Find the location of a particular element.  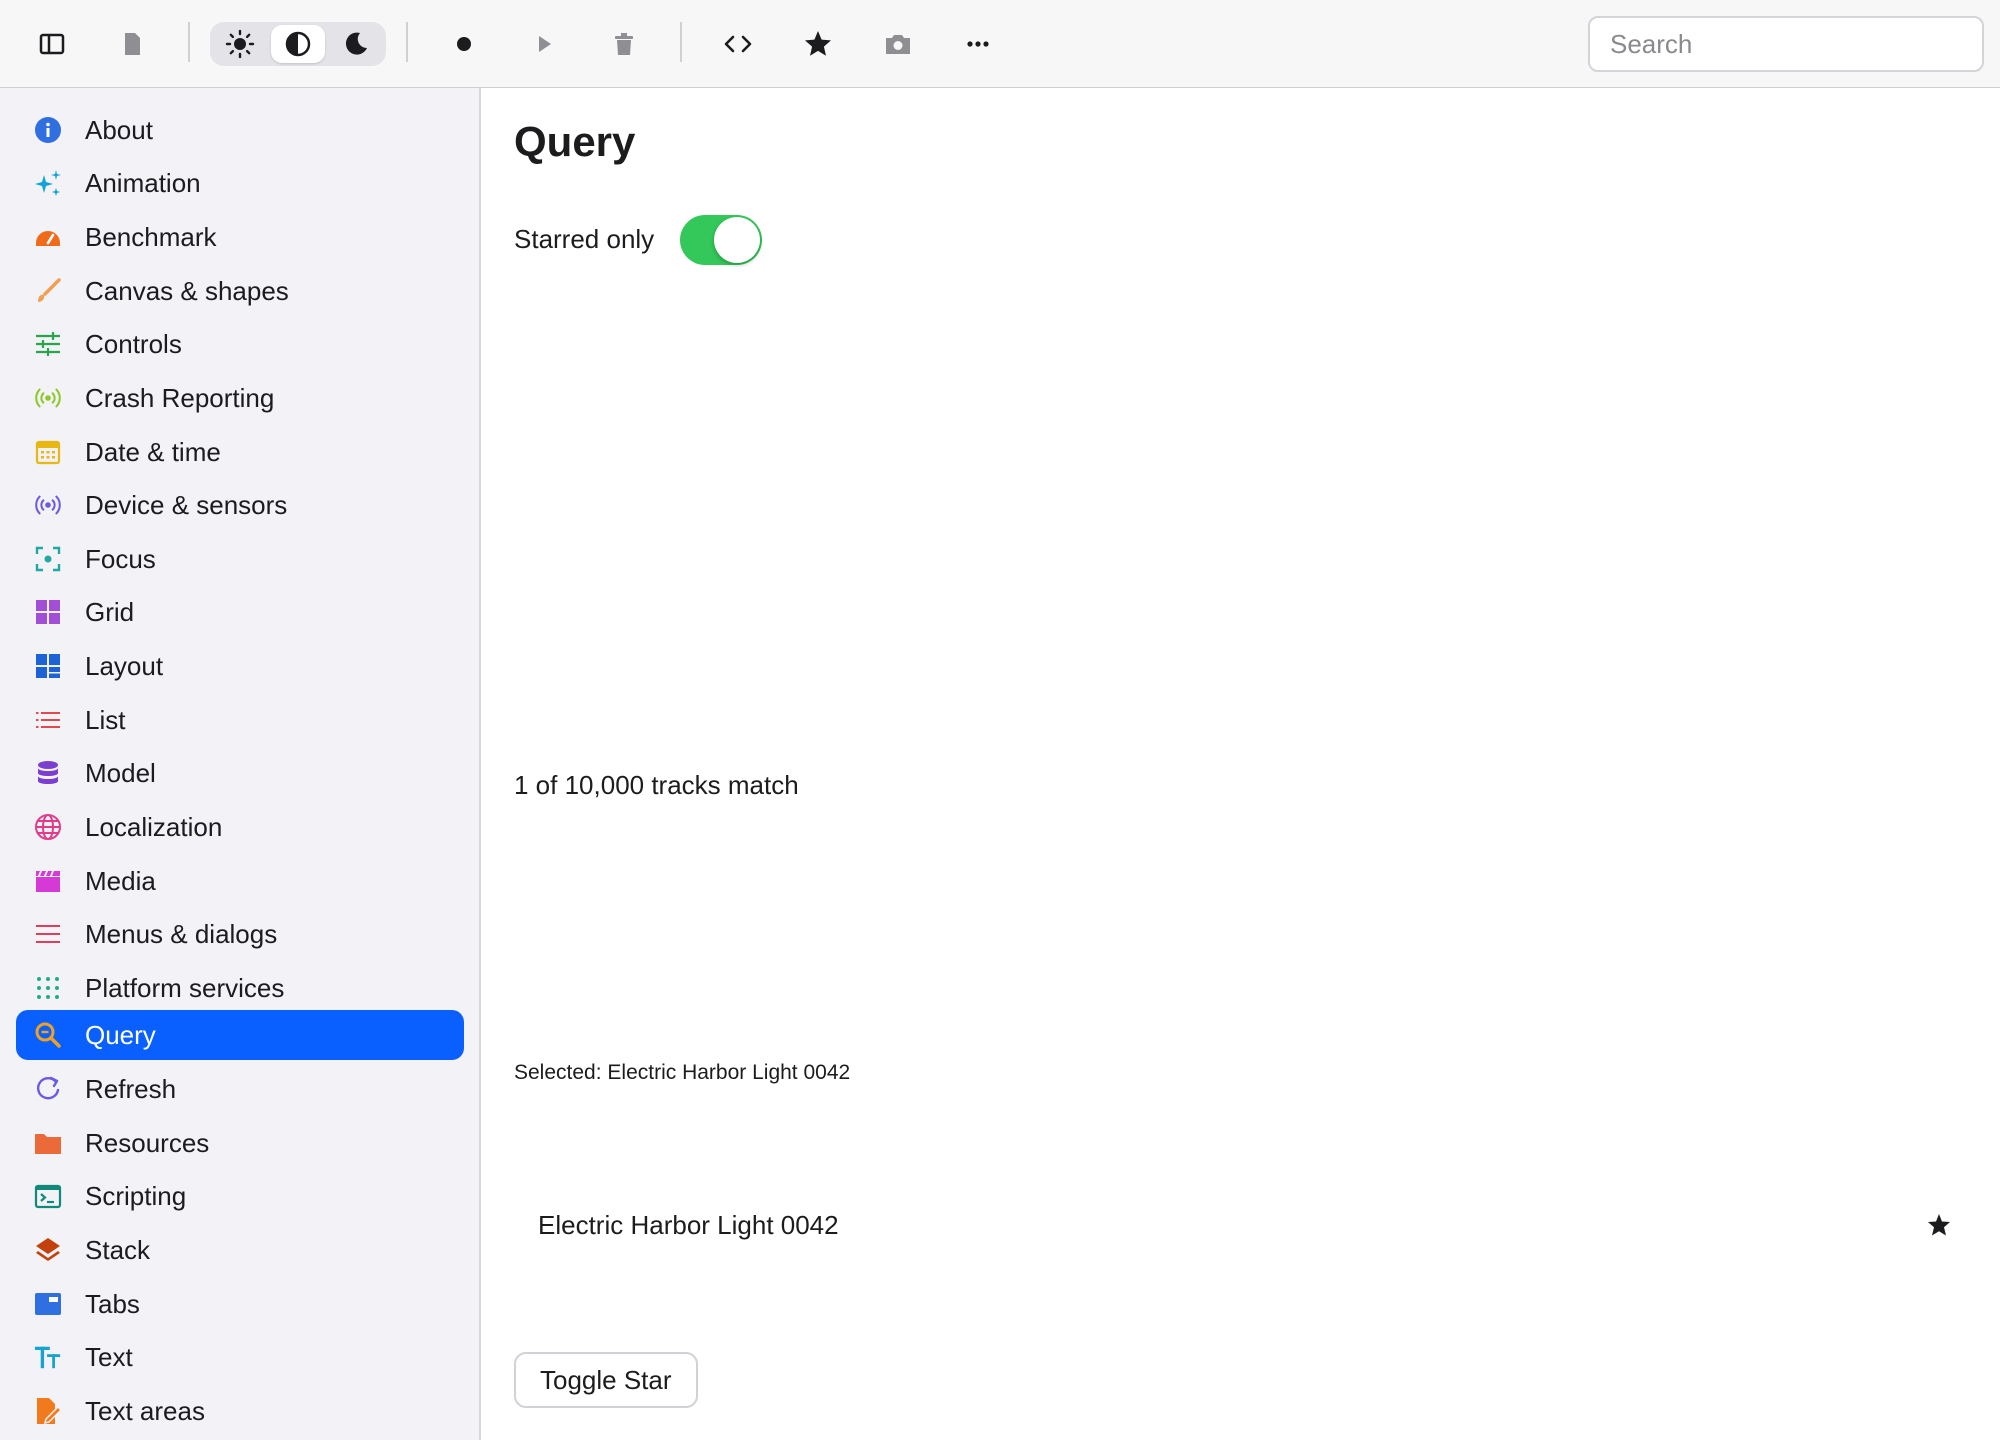

sidebar-item-label: Menus & dialogs is located at coordinates (181, 933).